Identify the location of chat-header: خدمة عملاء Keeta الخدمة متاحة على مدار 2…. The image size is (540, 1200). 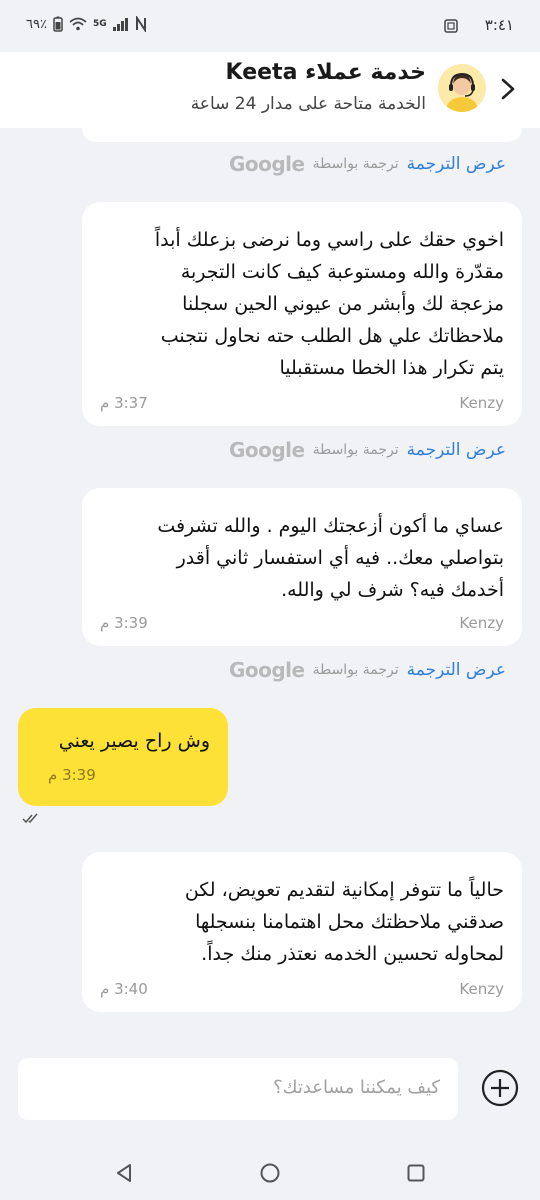
(270, 90).